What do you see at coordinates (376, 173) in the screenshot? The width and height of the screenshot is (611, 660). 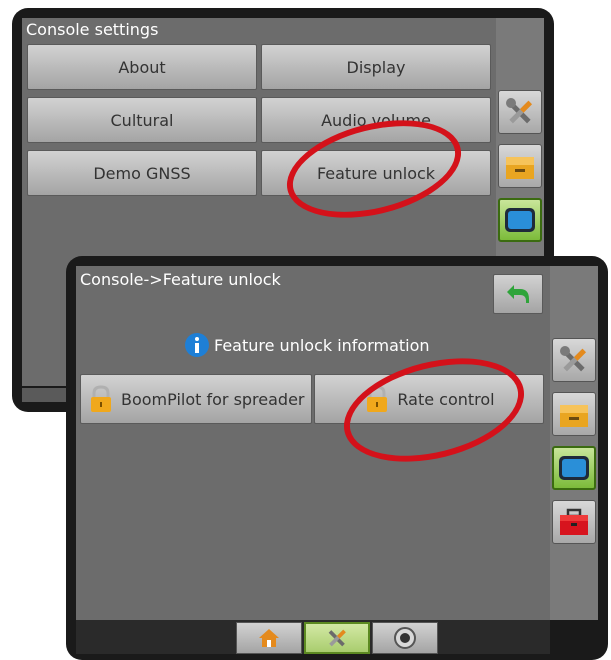 I see `feature-unlock-button: Feature unlock` at bounding box center [376, 173].